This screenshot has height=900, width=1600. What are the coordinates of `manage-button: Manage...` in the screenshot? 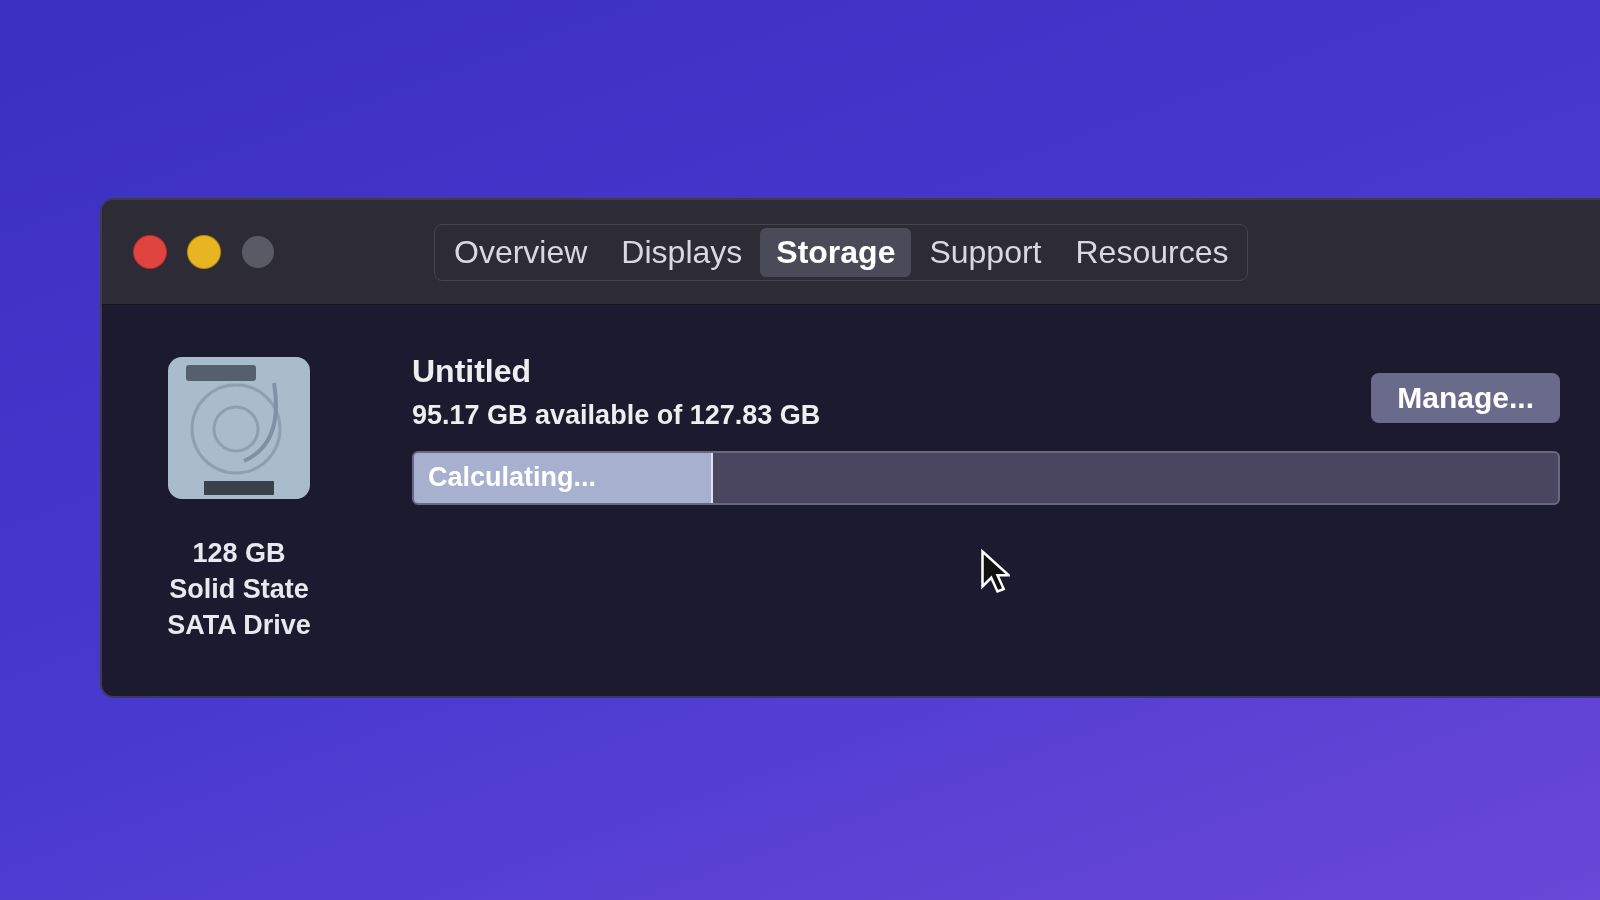 It's located at (1465, 398).